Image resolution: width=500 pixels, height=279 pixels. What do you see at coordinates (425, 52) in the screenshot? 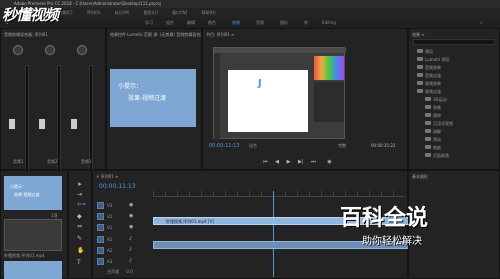
I see `tree-item-presets: 预设` at bounding box center [425, 52].